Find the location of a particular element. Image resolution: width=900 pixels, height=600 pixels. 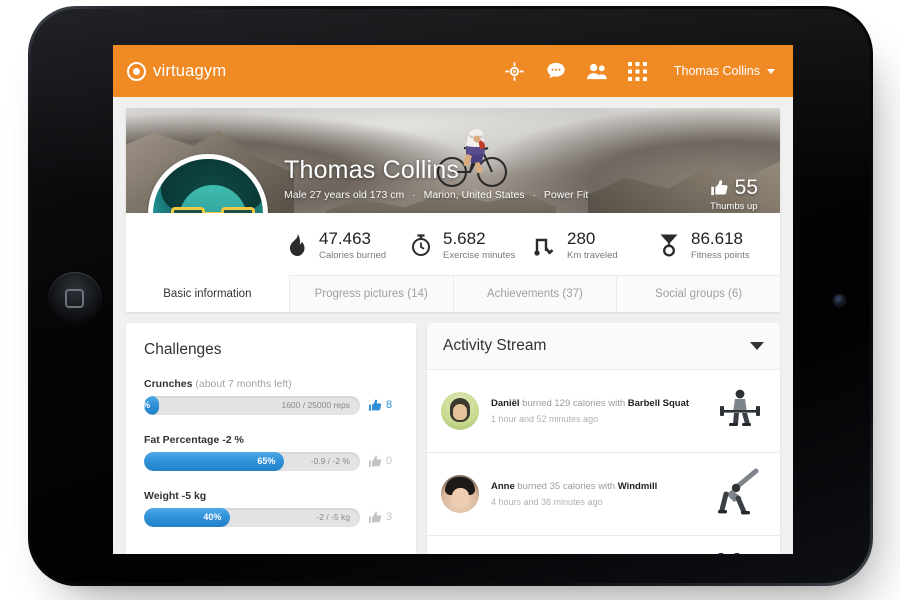

front-camera is located at coordinates (839, 300).